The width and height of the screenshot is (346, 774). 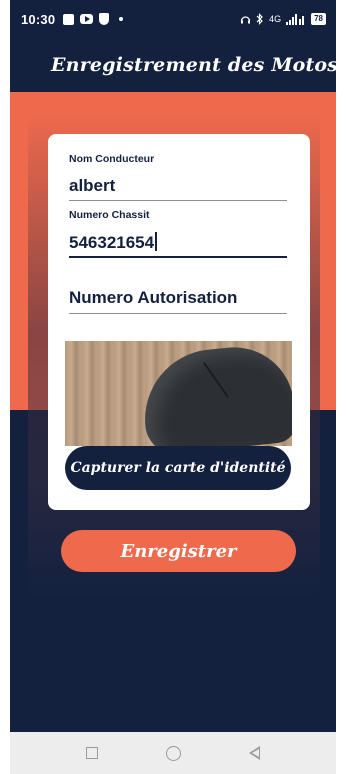 I want to click on status-notifications, so click(x=93, y=19).